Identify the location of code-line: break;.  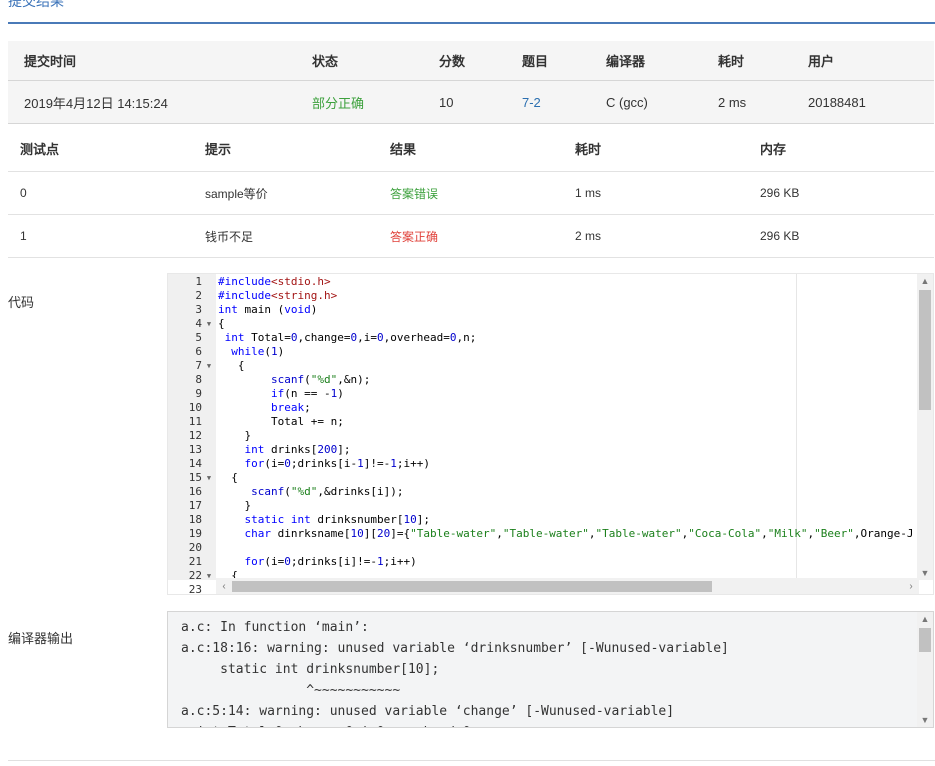
(290, 407).